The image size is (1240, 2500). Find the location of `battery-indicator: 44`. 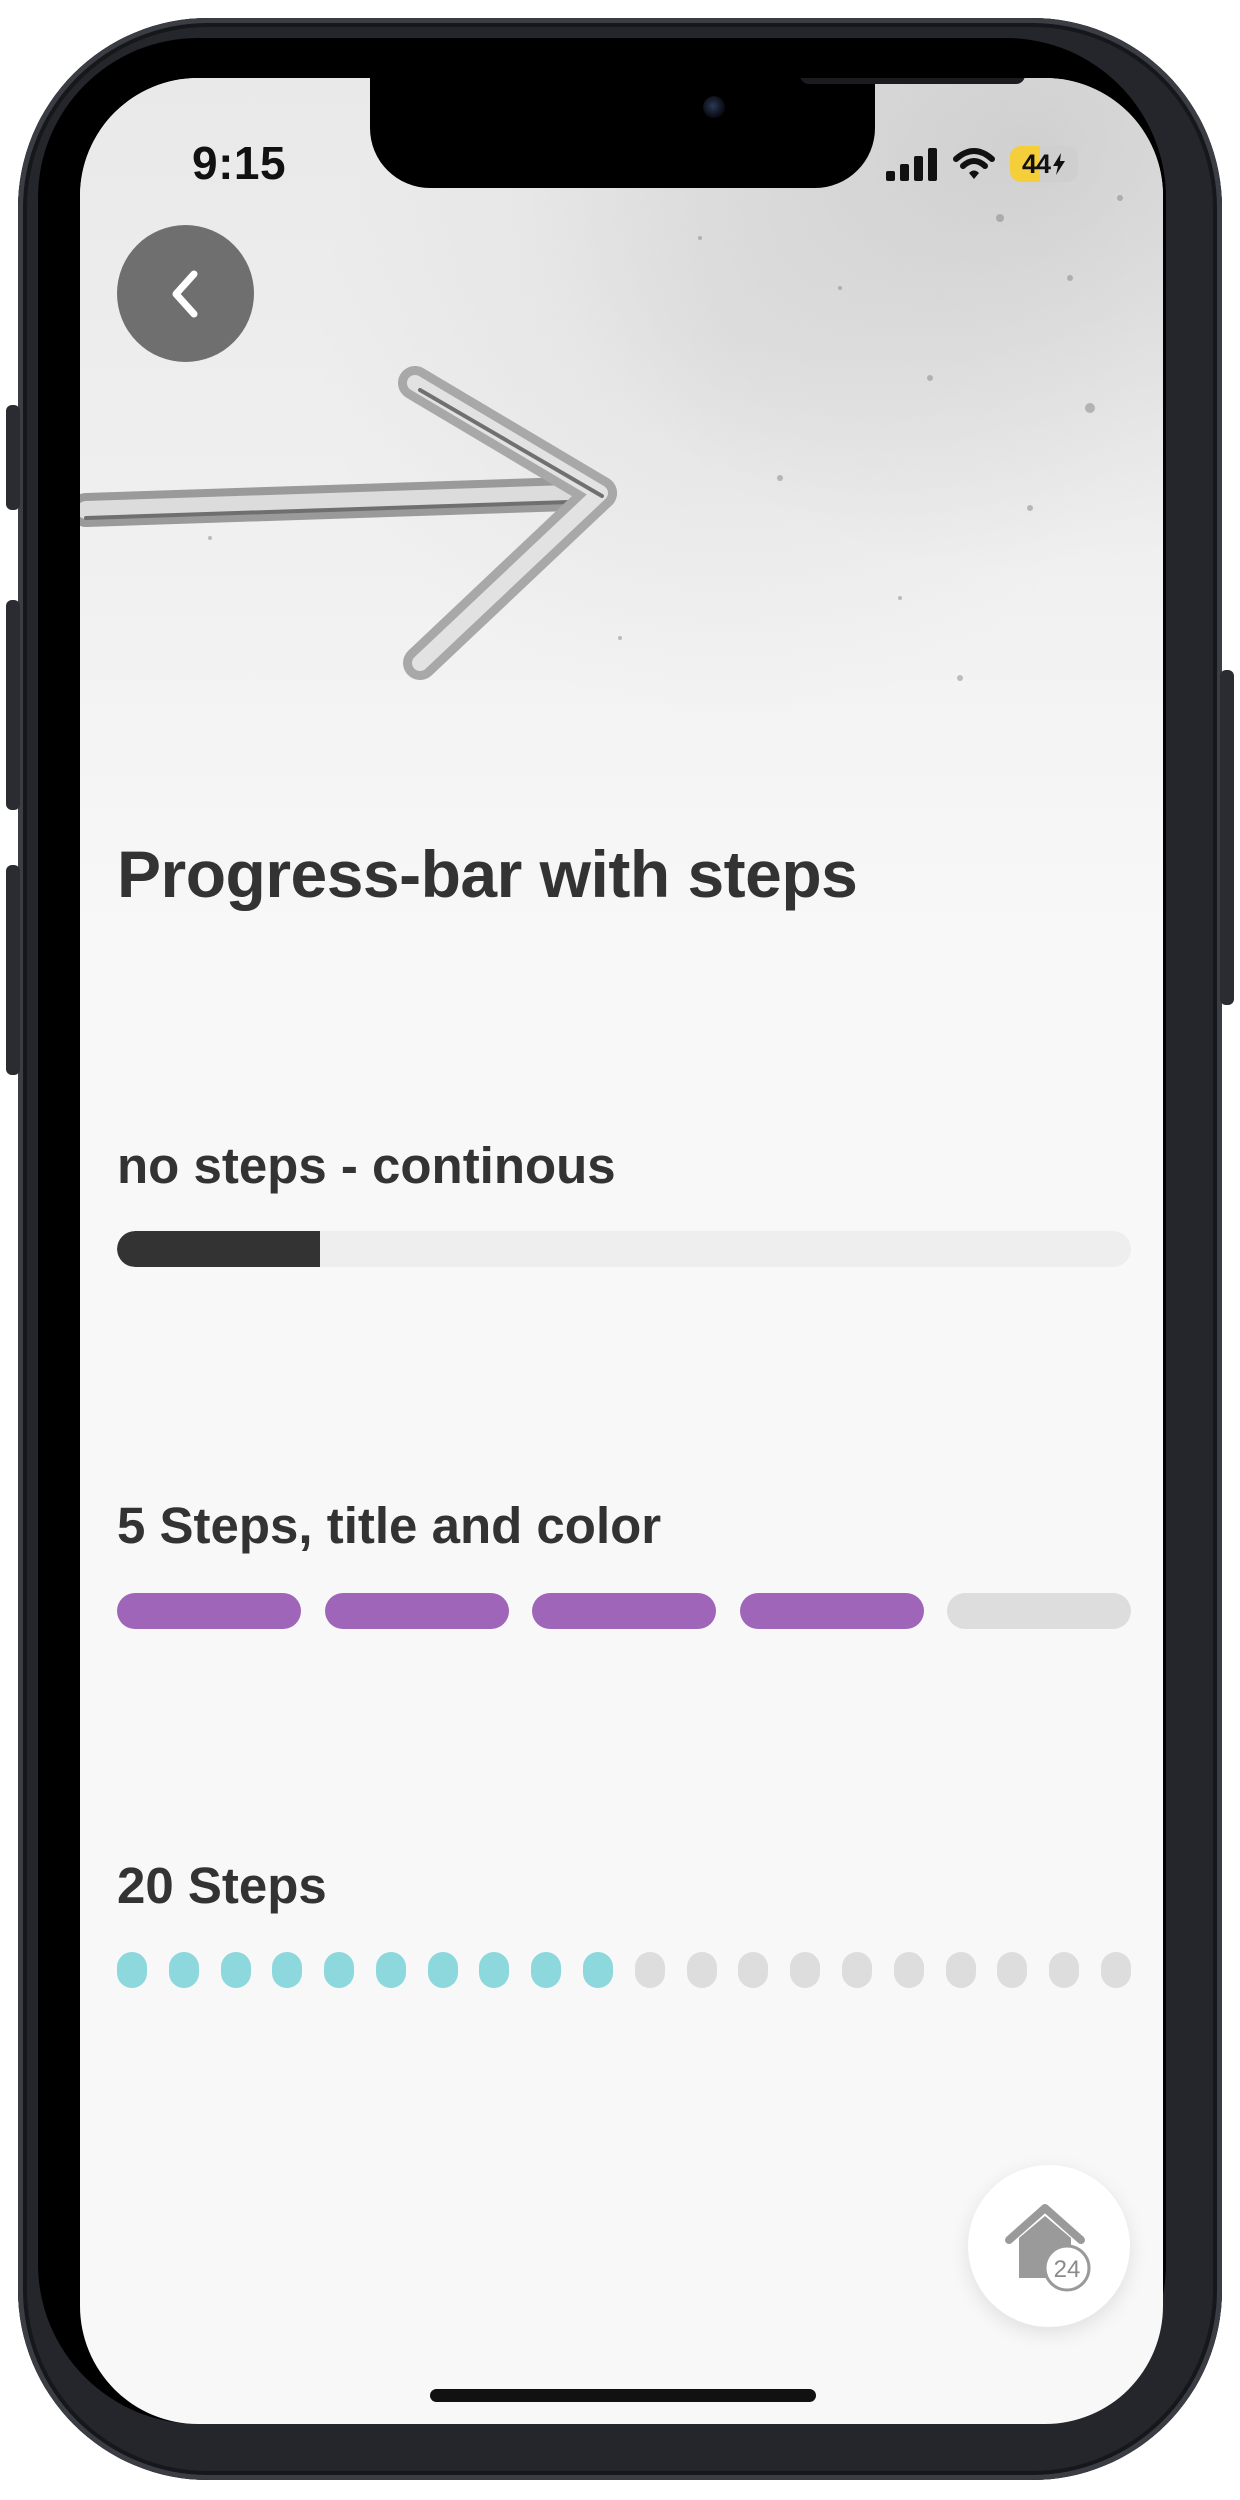

battery-indicator: 44 is located at coordinates (1044, 164).